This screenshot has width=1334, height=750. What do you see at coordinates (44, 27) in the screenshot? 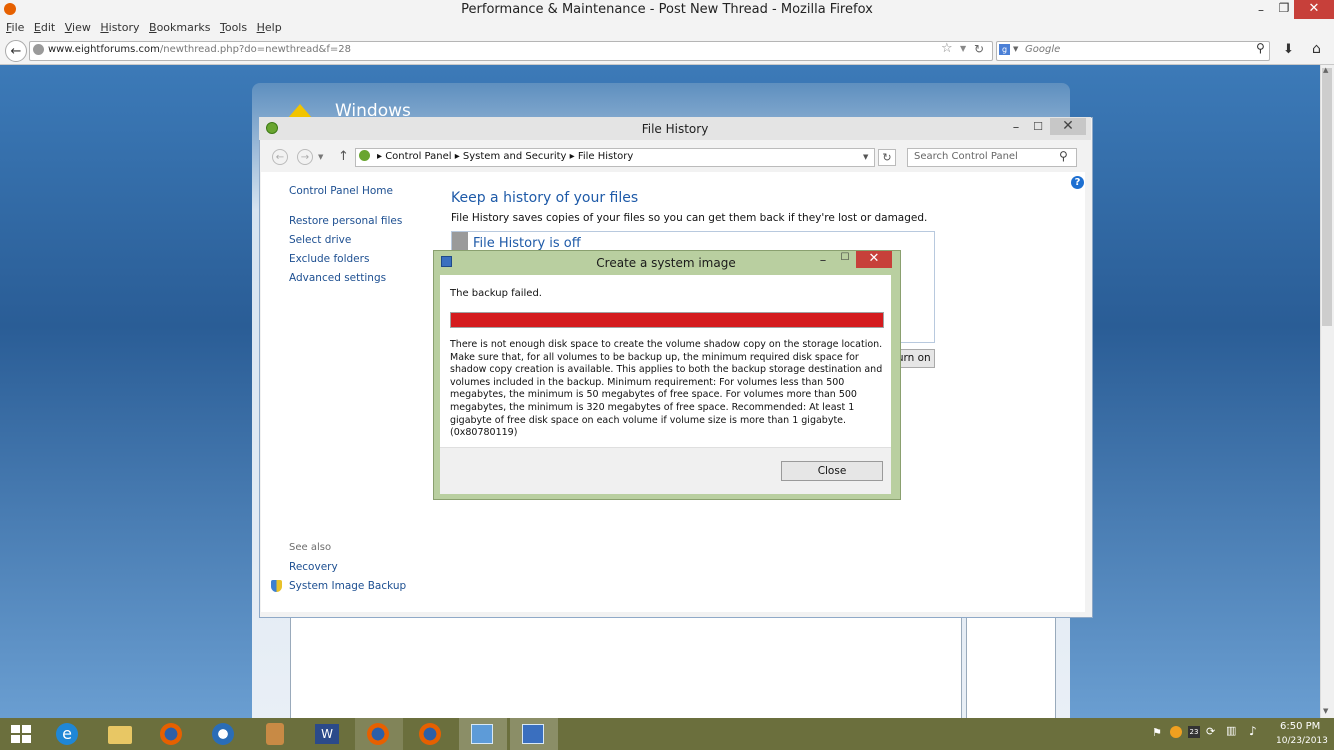
I see `menu-edit: Edit` at bounding box center [44, 27].